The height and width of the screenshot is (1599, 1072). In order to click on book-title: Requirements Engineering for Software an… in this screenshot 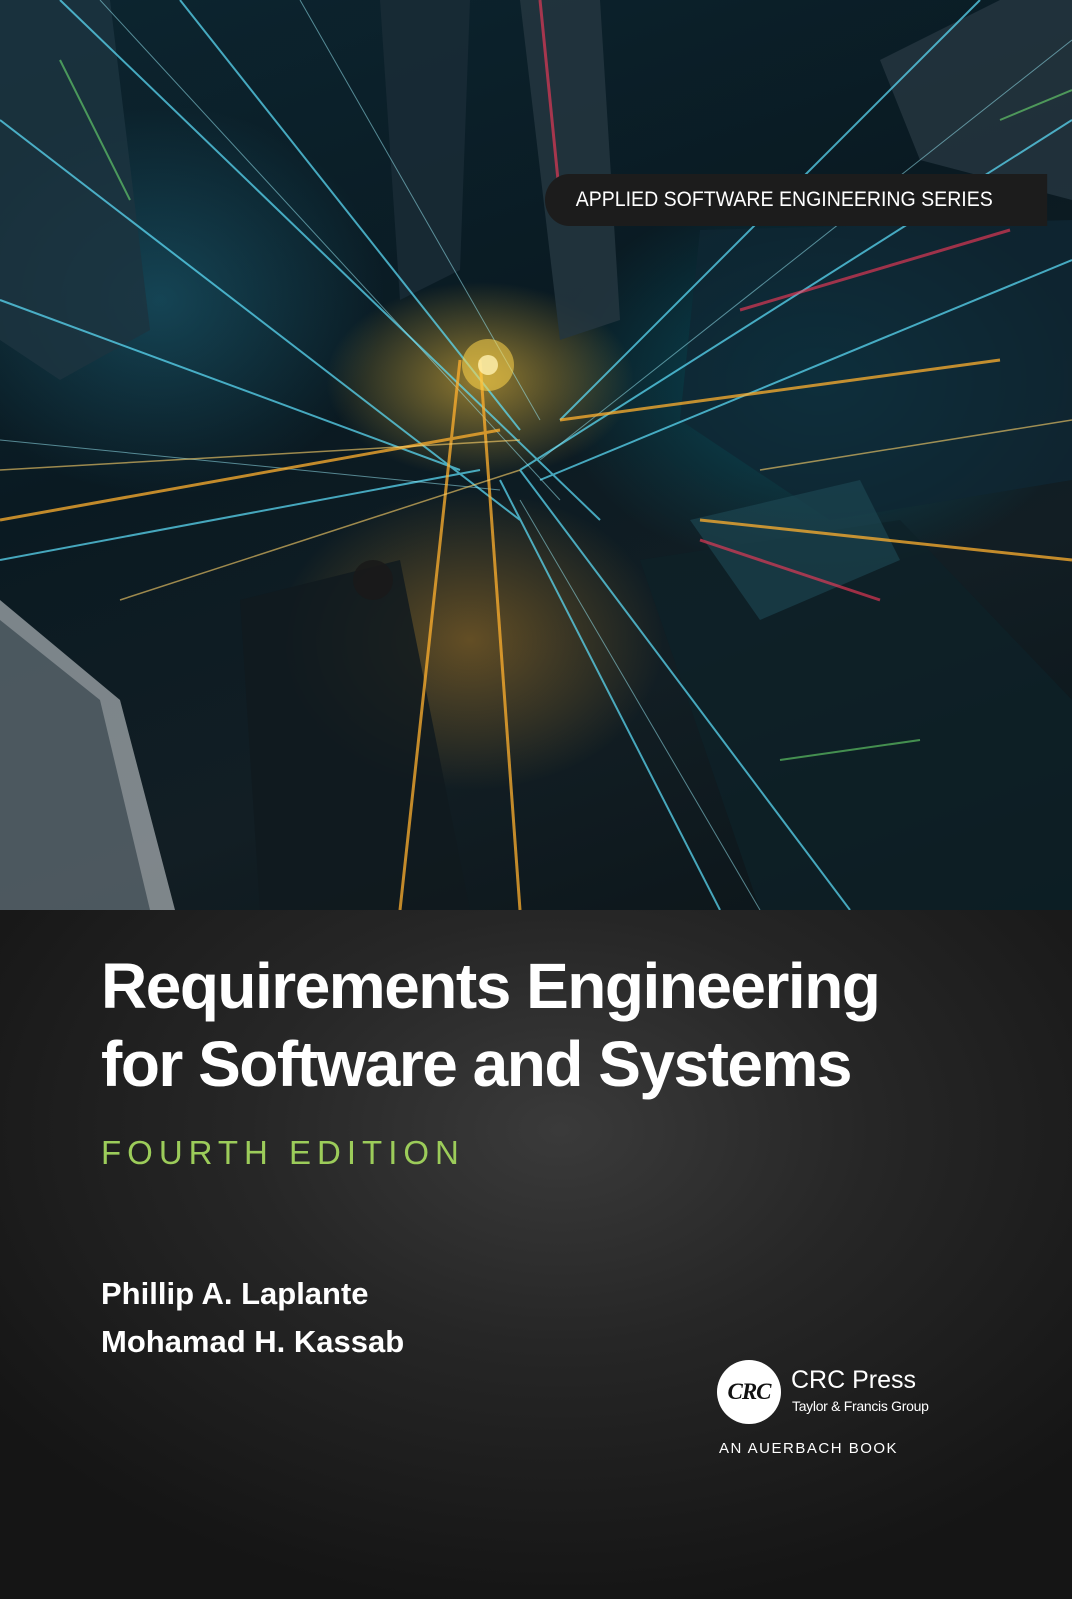, I will do `click(491, 1025)`.